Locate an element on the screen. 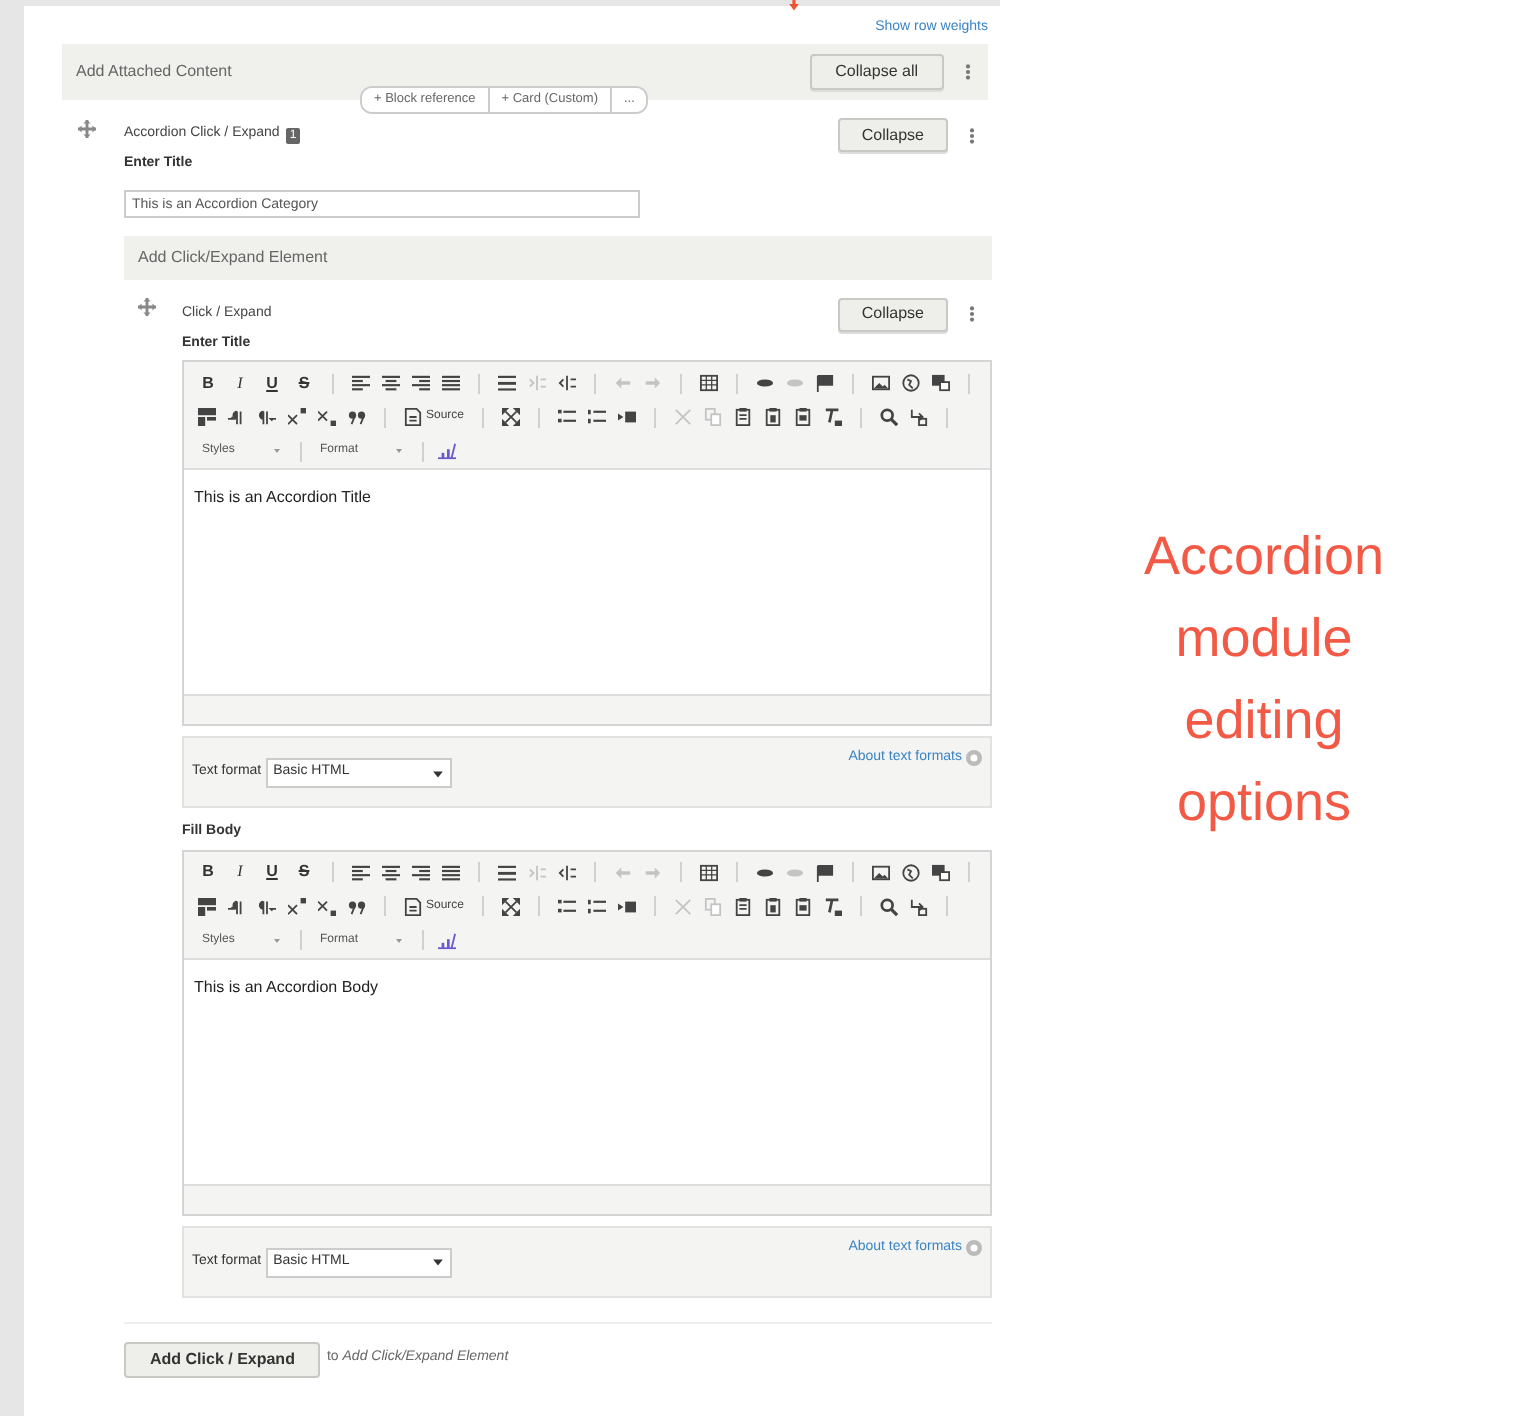  collapse-all-button: Collapse all is located at coordinates (876, 72).